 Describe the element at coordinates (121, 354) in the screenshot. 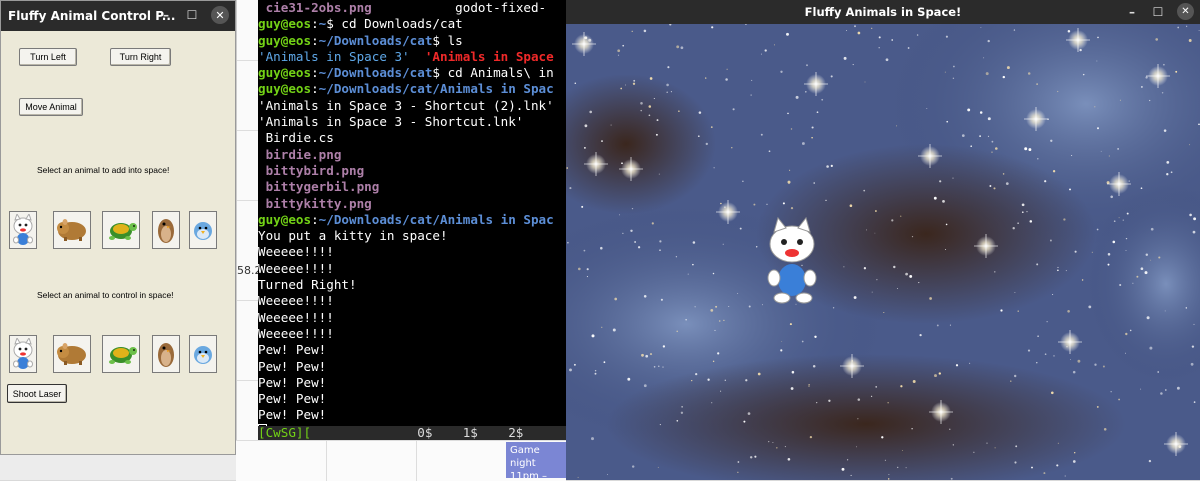

I see `control-turtle-button` at that location.